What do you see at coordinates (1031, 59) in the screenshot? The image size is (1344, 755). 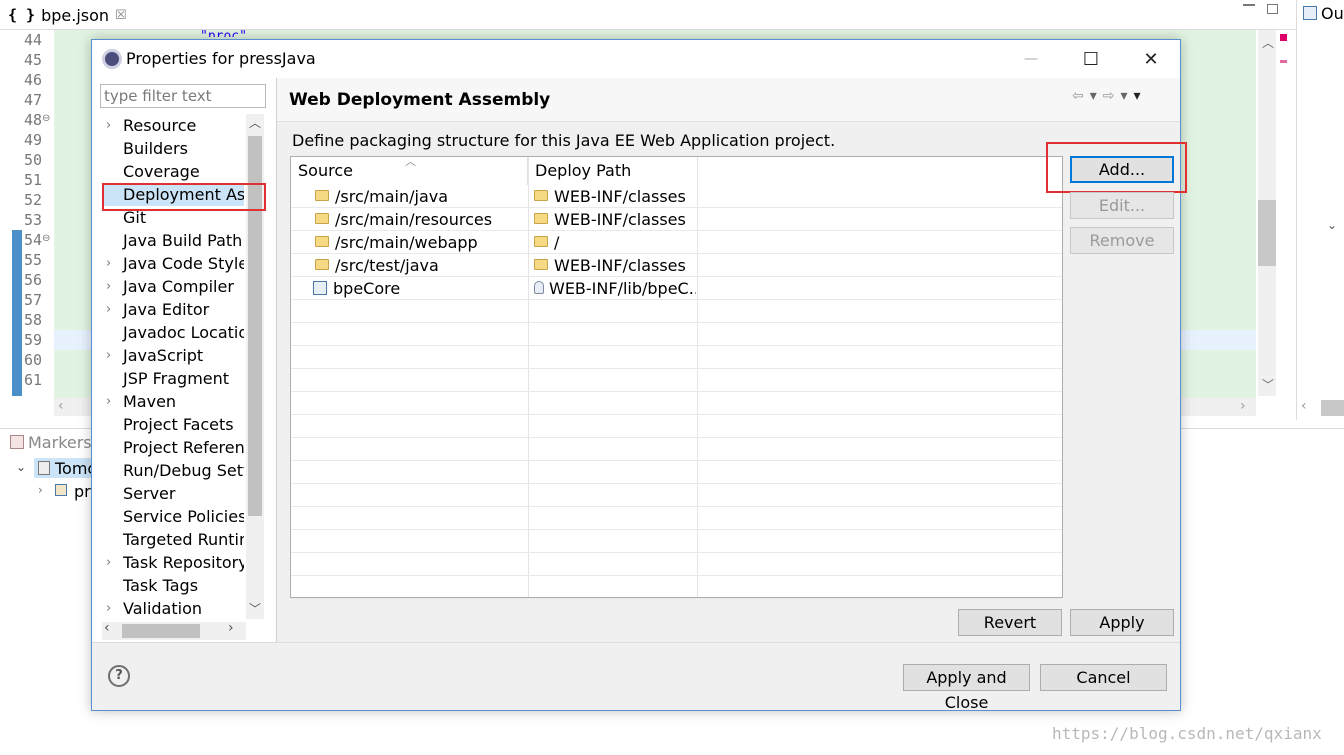 I see `minimize-button: —` at bounding box center [1031, 59].